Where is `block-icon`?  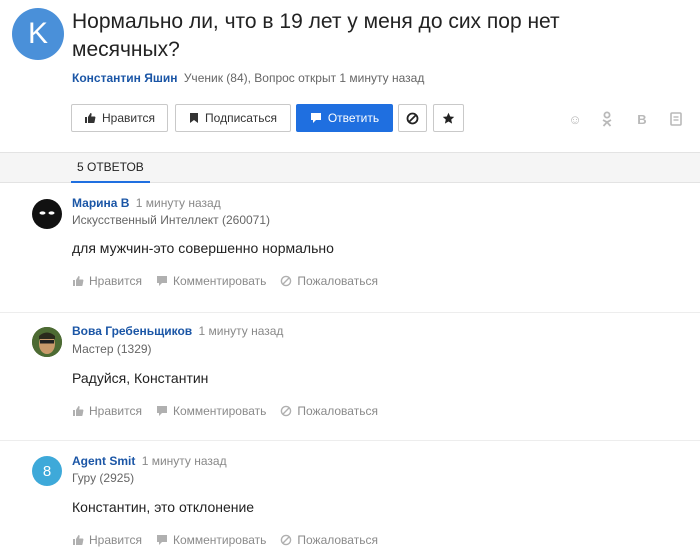 block-icon is located at coordinates (412, 118).